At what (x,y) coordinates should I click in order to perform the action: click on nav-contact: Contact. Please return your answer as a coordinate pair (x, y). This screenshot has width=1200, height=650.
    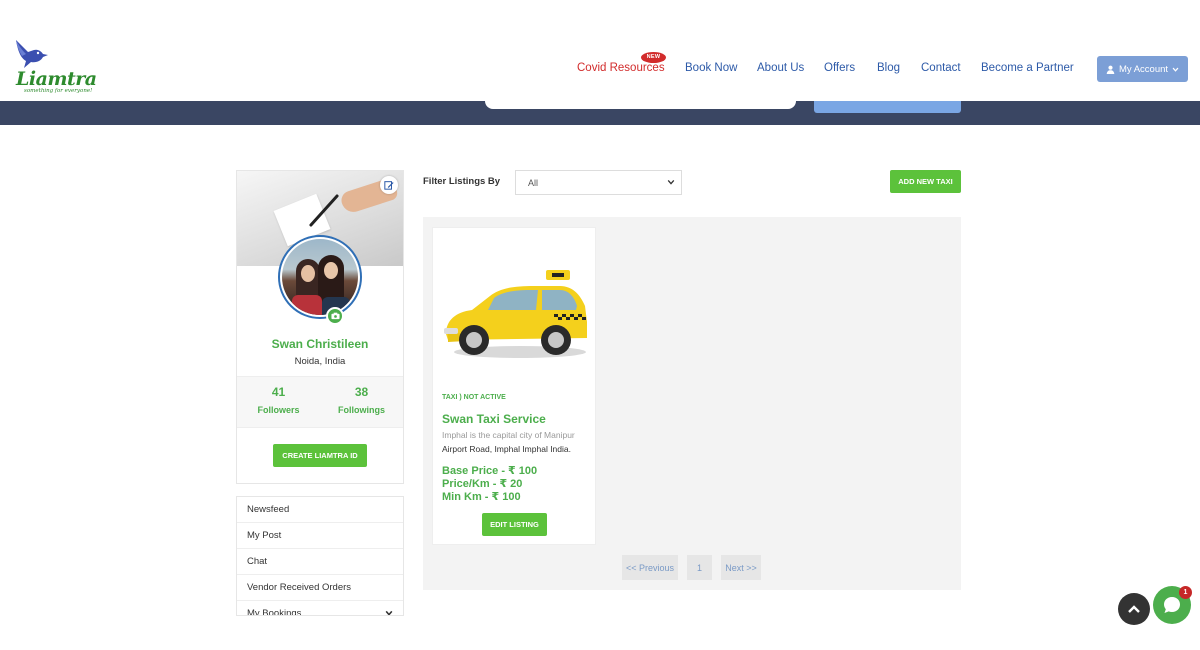
    Looking at the image, I should click on (941, 70).